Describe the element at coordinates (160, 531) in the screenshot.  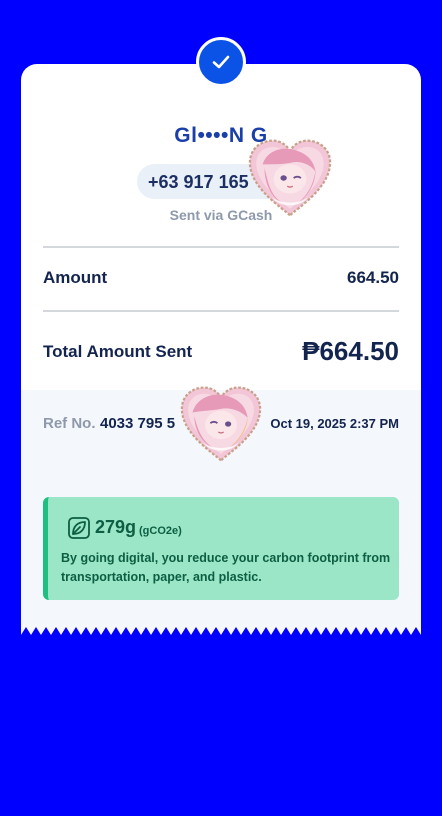
I see `eco-unit: (gCO2e)` at that location.